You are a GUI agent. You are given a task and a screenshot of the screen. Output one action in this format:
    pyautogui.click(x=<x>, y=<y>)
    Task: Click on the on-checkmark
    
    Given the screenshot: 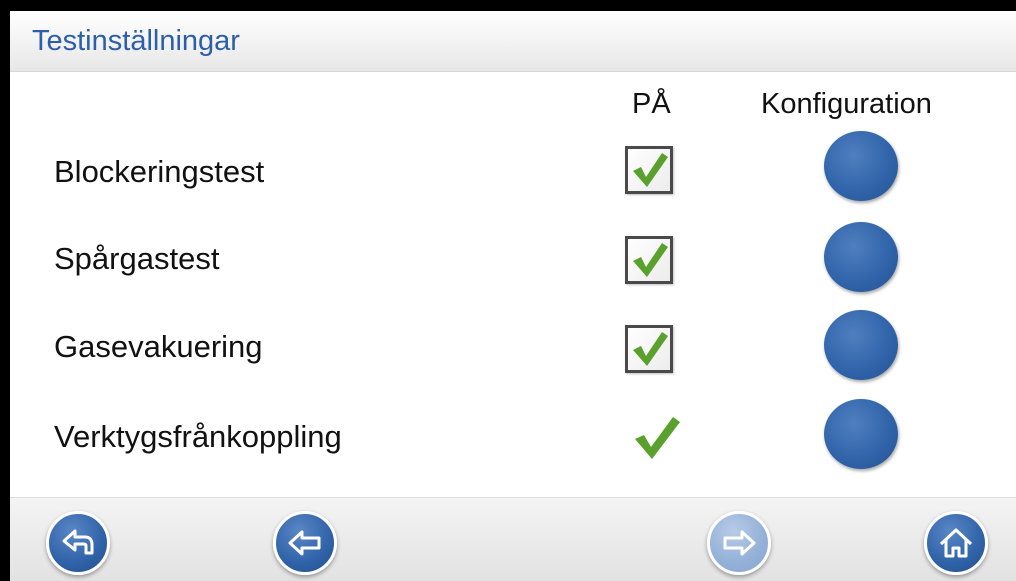 What is the action you would take?
    pyautogui.click(x=657, y=438)
    